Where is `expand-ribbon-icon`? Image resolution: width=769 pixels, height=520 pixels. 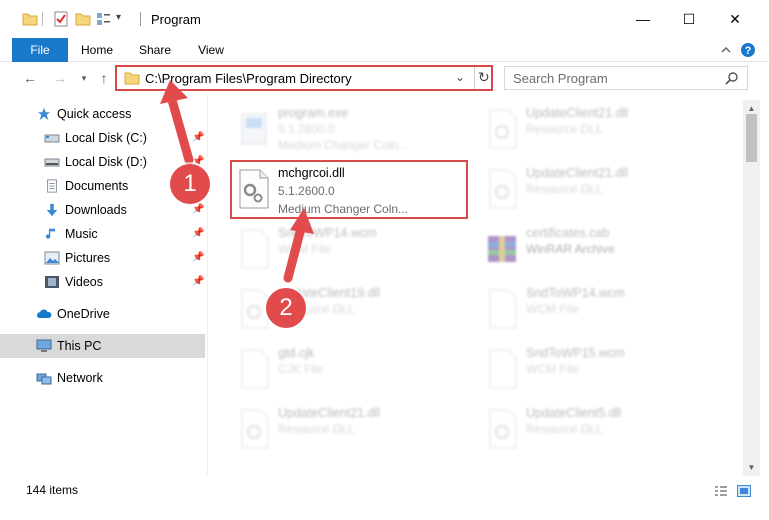 expand-ribbon-icon is located at coordinates (726, 50).